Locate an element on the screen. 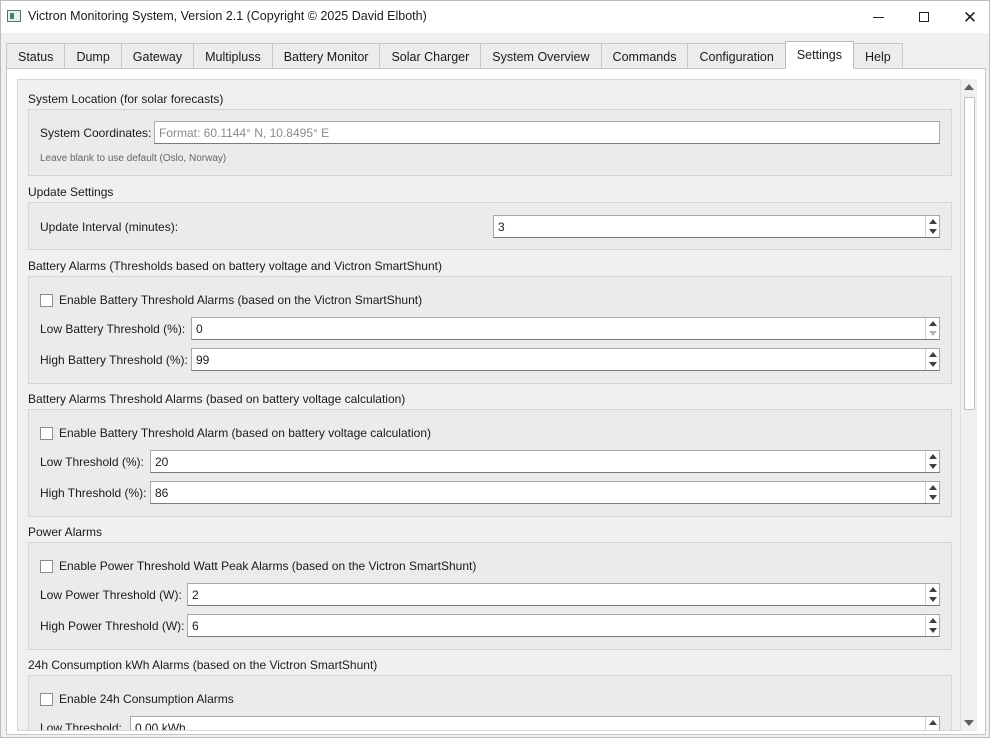 Image resolution: width=990 pixels, height=738 pixels. tab-dump: Dump is located at coordinates (92, 56).